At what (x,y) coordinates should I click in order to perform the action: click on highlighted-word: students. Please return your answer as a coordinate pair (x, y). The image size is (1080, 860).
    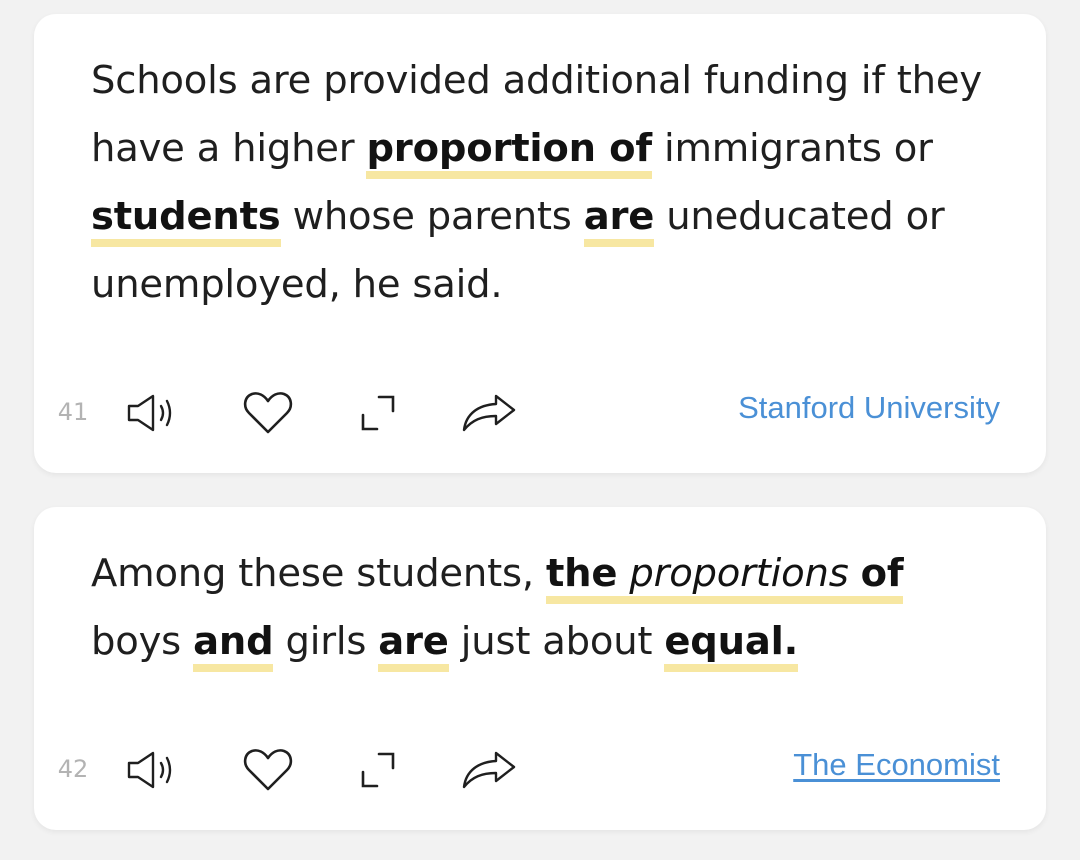
    Looking at the image, I should click on (186, 222).